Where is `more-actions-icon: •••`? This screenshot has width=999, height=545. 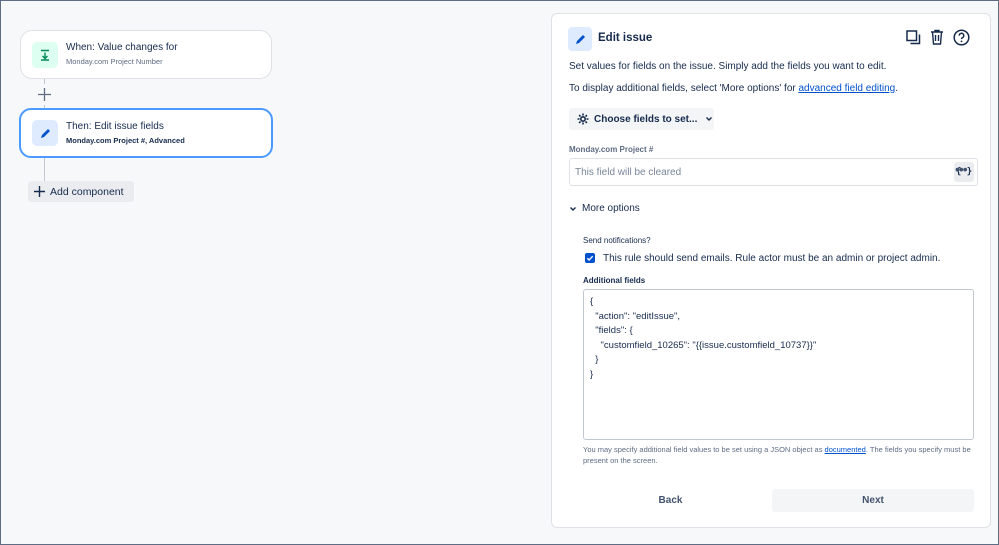 more-actions-icon: ••• is located at coordinates (961, 169).